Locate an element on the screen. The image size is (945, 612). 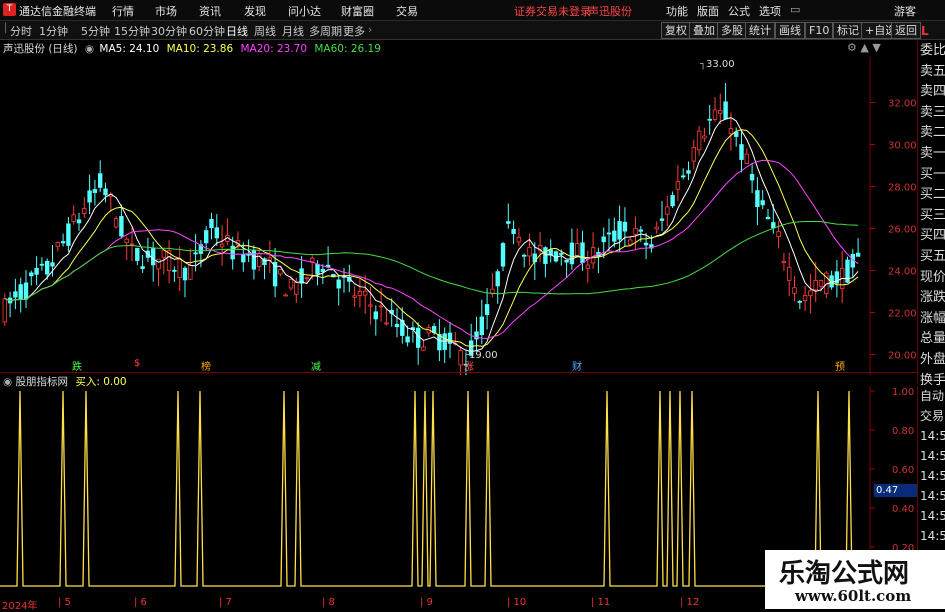
menu-jiaoyi: 交易 is located at coordinates (407, 11).